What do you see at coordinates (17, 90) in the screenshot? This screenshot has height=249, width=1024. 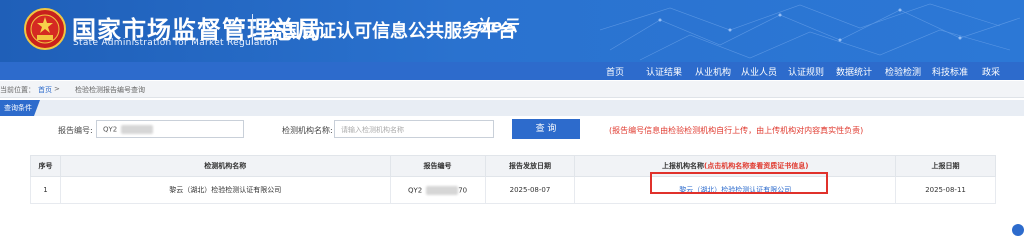 I see `breadcrumb-label: 当前位置：` at bounding box center [17, 90].